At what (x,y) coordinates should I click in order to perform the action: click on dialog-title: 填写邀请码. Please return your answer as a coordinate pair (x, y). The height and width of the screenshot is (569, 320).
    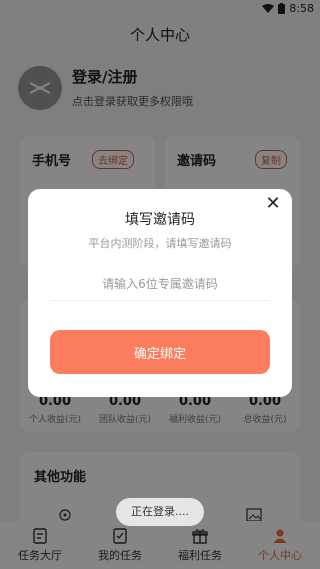
    Looking at the image, I should click on (160, 220).